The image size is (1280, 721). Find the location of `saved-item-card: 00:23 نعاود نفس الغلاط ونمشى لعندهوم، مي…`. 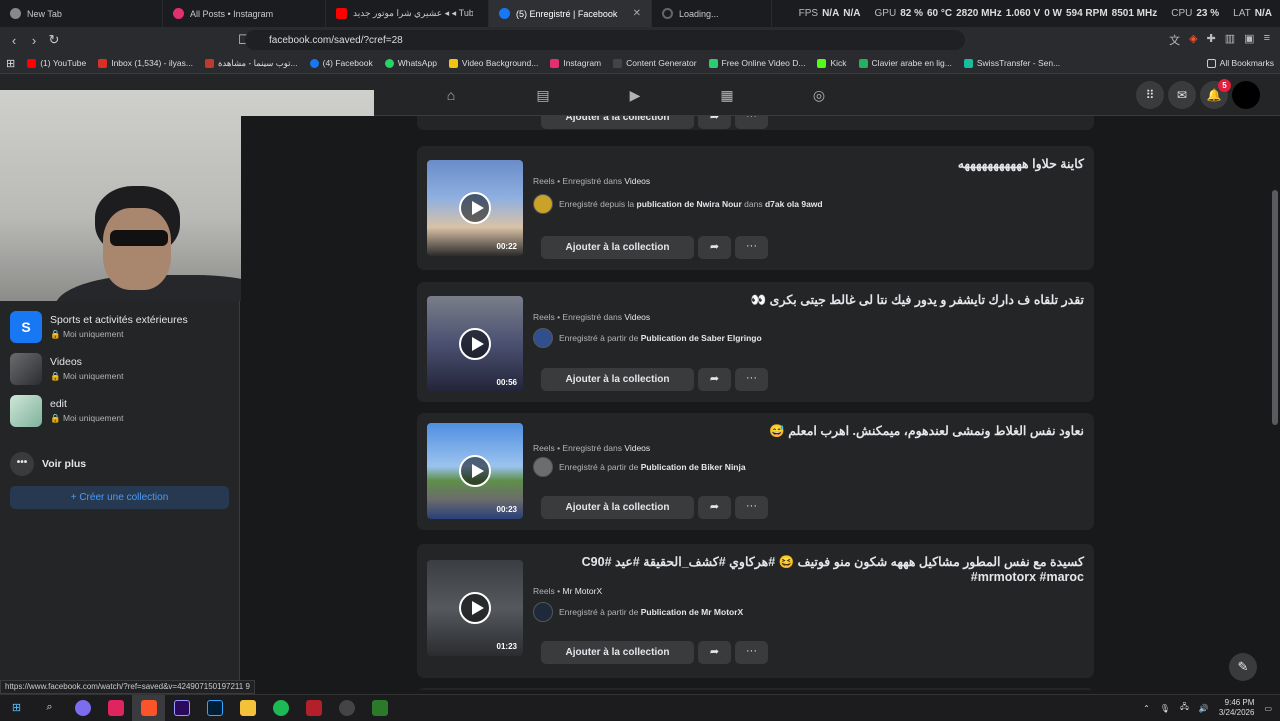

saved-item-card: 00:23 نعاود نفس الغلاط ونمشى لعندهوم، مي… is located at coordinates (755, 471).